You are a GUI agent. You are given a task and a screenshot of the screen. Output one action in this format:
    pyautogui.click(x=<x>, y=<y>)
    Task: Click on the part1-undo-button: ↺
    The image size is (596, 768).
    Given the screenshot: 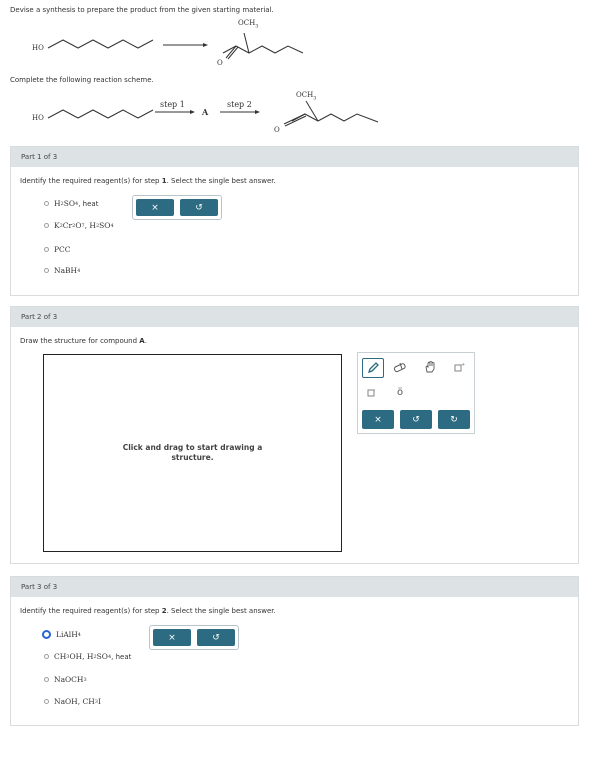 What is the action you would take?
    pyautogui.click(x=199, y=207)
    